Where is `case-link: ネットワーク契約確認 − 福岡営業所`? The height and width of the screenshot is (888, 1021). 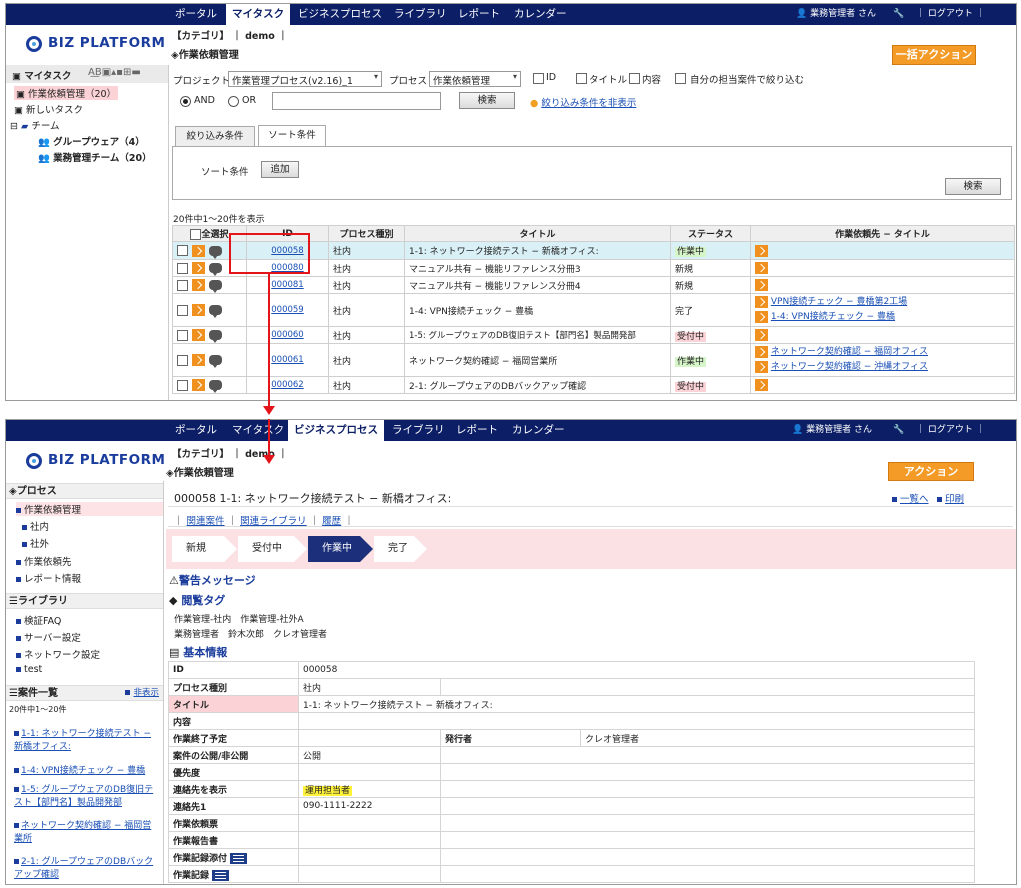 case-link: ネットワーク契約確認 − 福岡営業所 is located at coordinates (84, 833).